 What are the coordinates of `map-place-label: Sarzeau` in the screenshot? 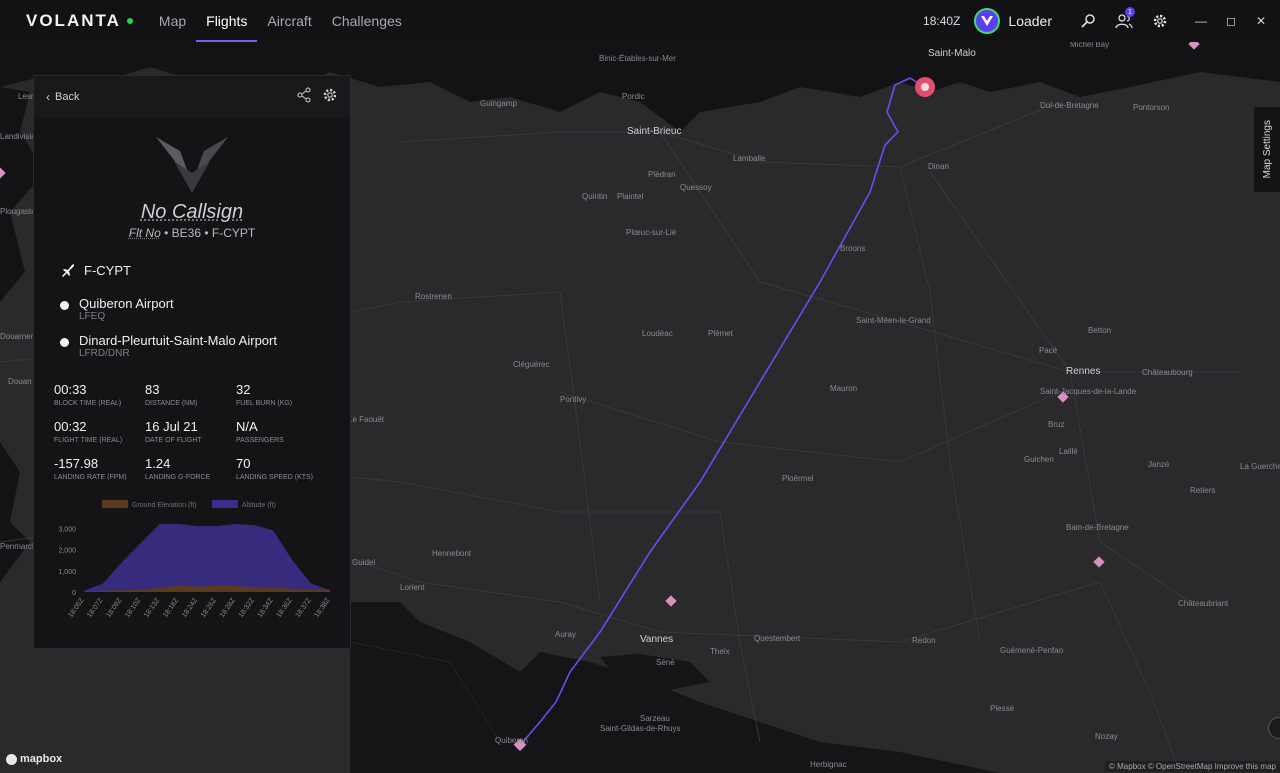 It's located at (655, 718).